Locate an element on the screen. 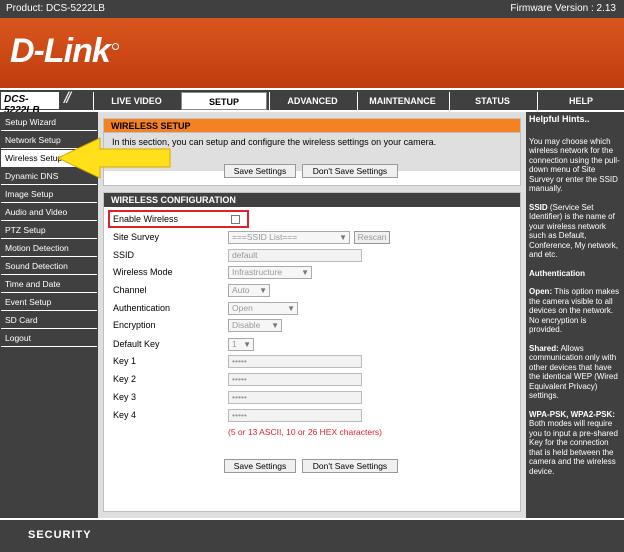  save-settings-button-bottom: Save Settings is located at coordinates (260, 466).